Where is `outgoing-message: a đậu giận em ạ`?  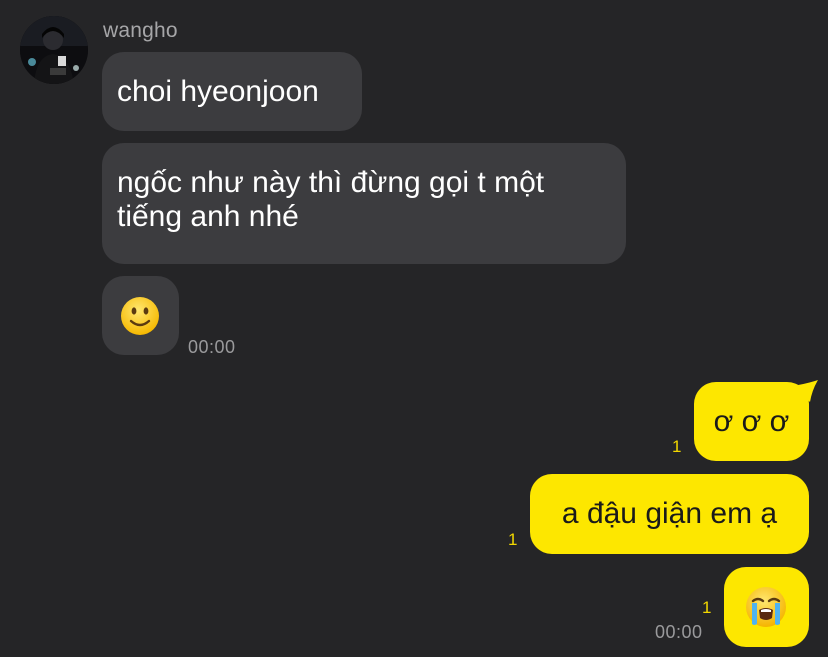
outgoing-message: a đậu giận em ạ is located at coordinates (669, 514).